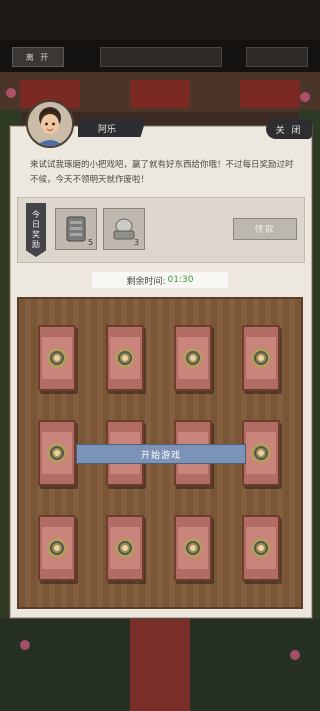 The image size is (320, 711). I want to click on remaining-time-value: 01:30, so click(180, 280).